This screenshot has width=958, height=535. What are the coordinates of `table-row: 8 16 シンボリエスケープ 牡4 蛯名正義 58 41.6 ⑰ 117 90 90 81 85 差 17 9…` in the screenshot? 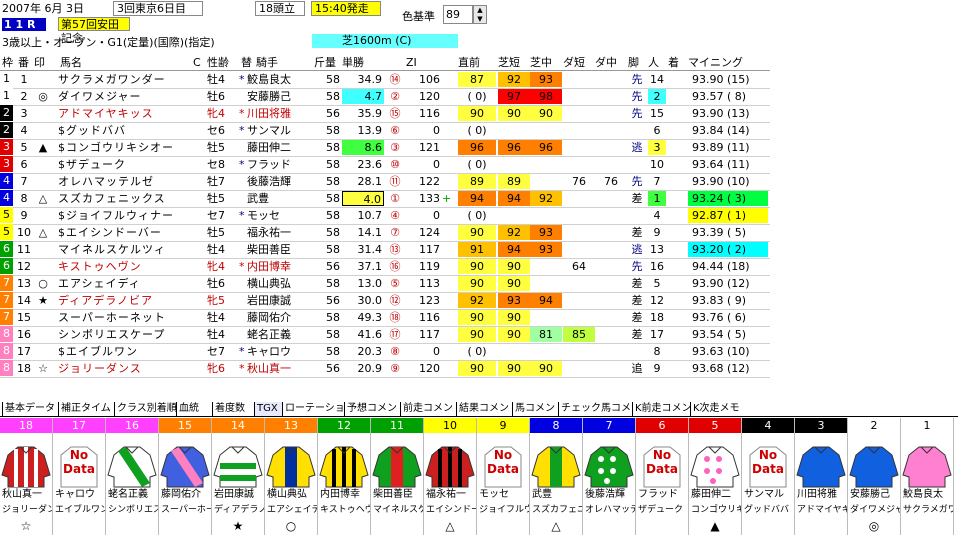 It's located at (385, 334).